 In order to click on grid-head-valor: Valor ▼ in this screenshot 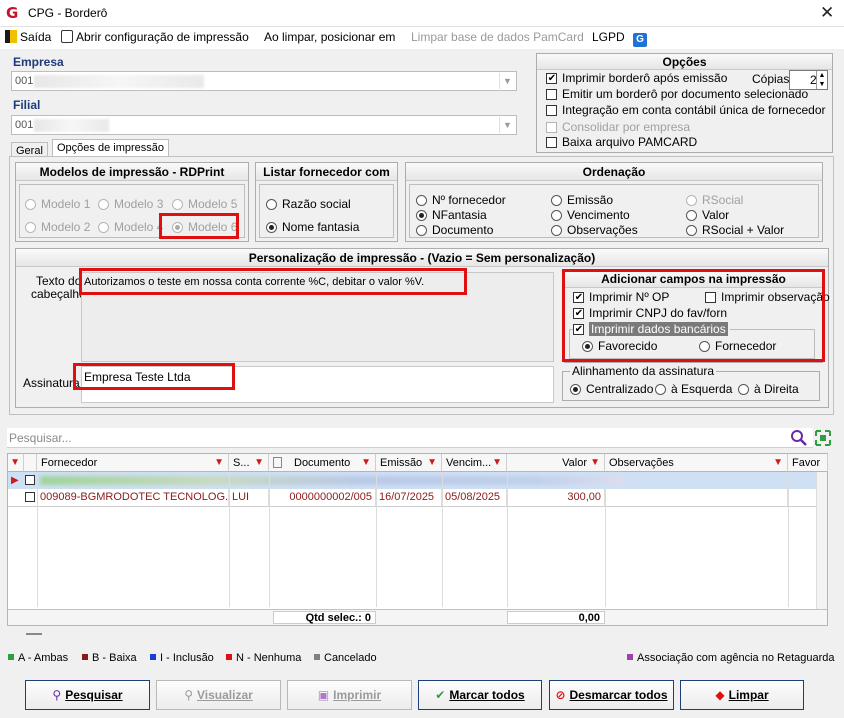, I will do `click(556, 463)`.